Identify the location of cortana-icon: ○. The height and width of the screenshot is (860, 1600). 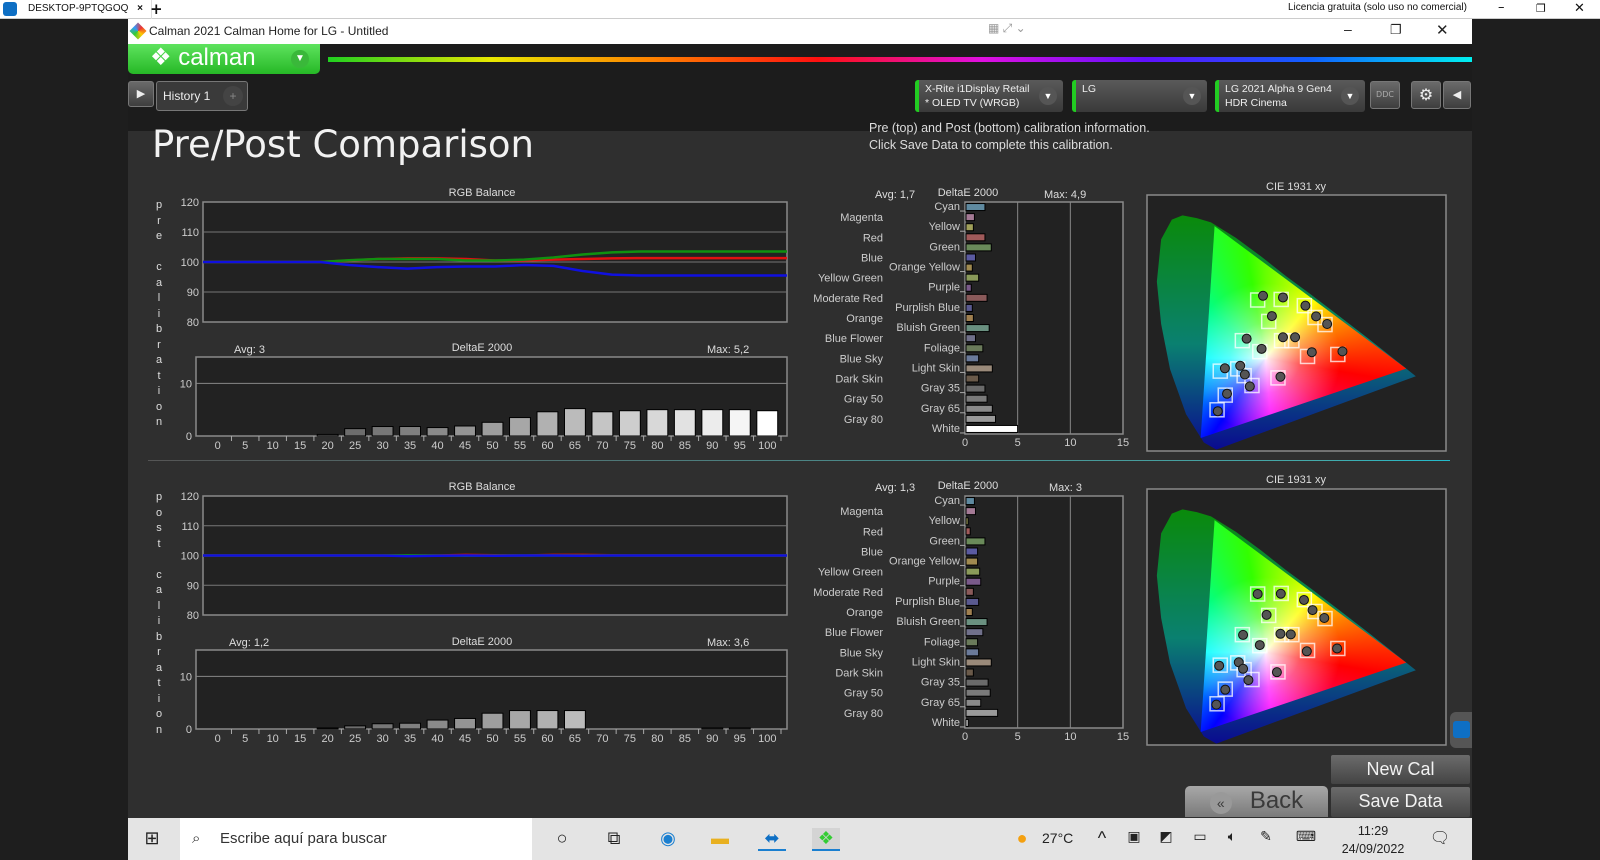
(562, 838).